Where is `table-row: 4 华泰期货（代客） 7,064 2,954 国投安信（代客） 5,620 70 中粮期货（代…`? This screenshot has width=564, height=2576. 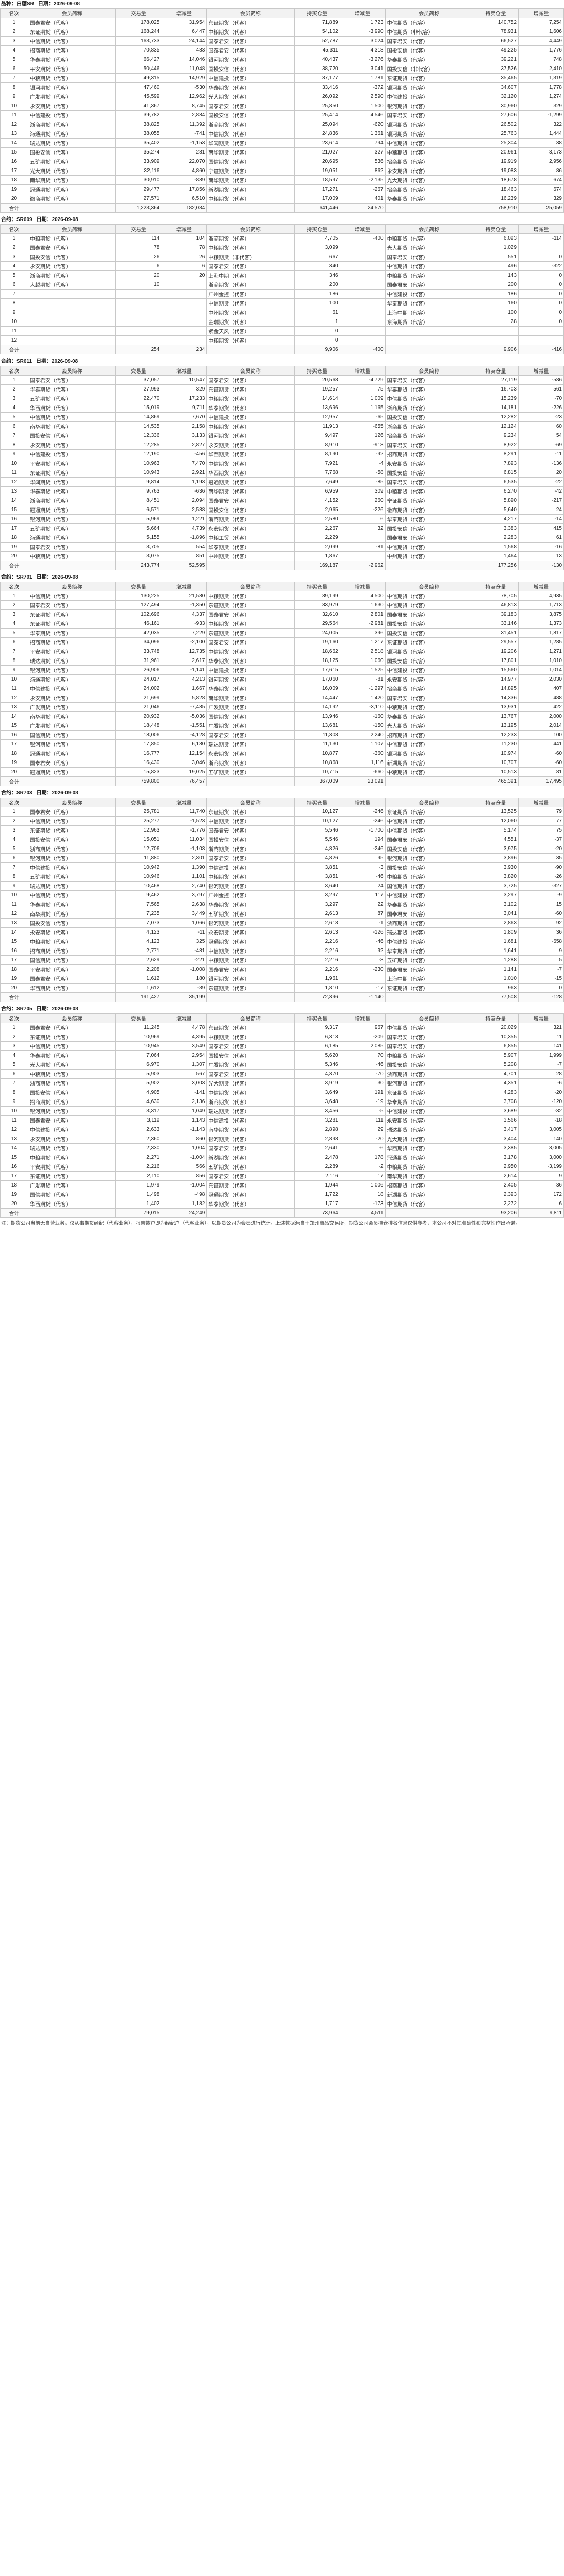
table-row: 4 华泰期货（代客） 7,064 2,954 国投安信（代客） 5,620 70 中粮期货（代… is located at coordinates (282, 1055).